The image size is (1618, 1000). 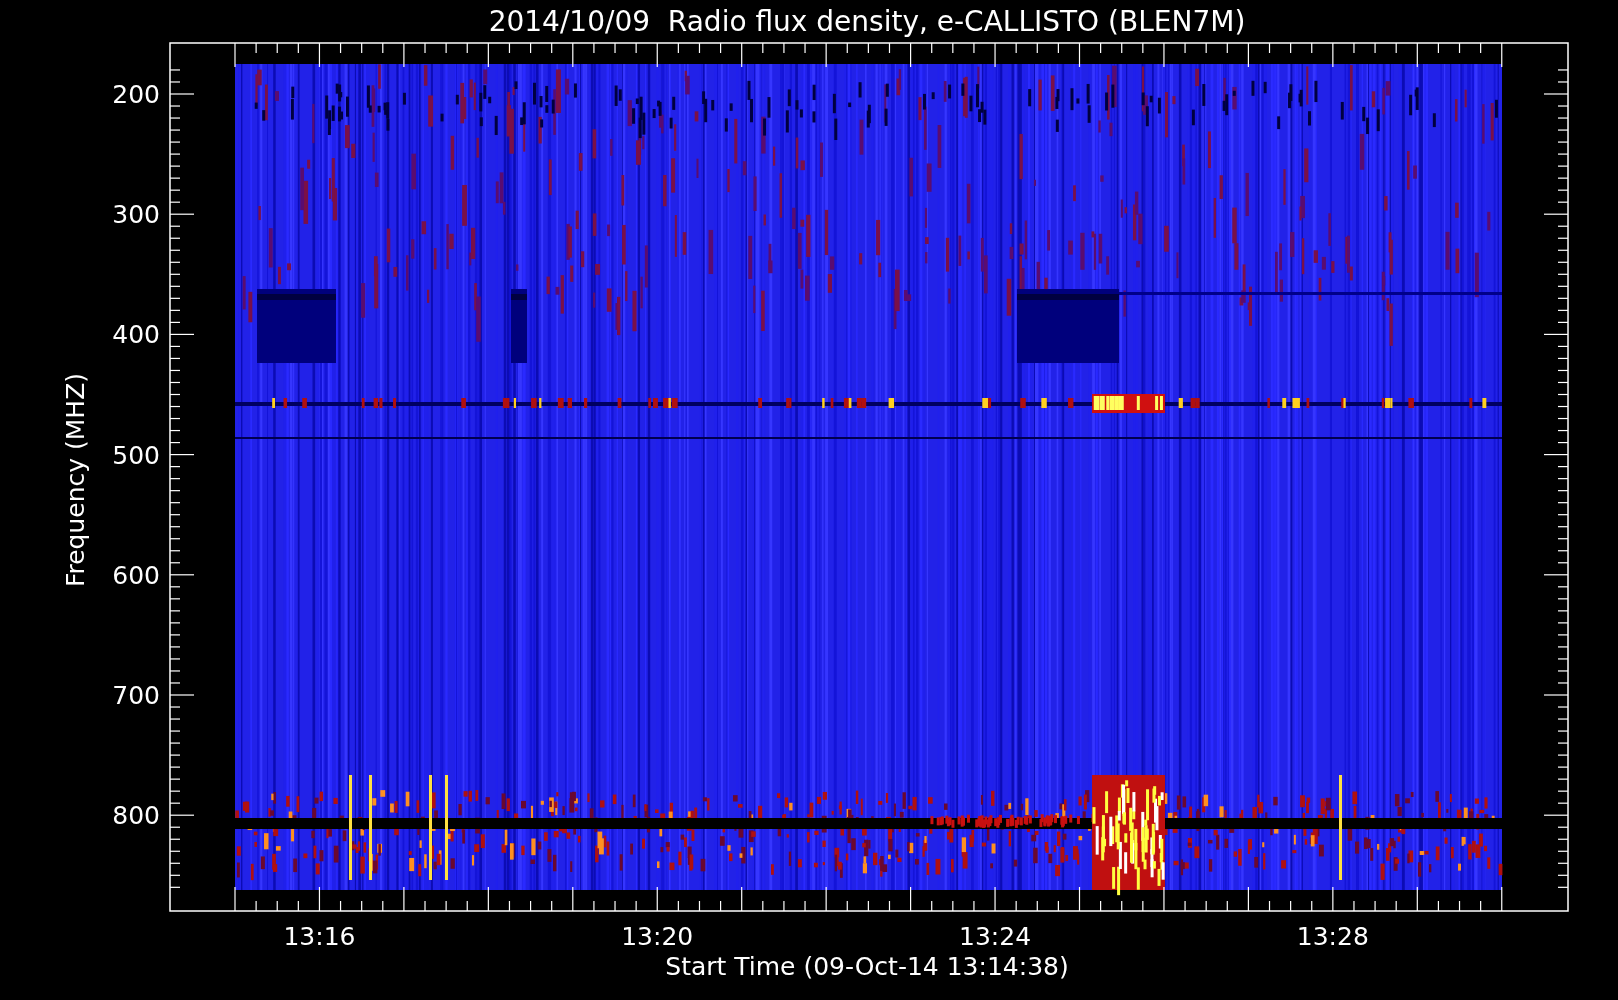 I want to click on x-tick-label: 13:28, so click(x=1332, y=936).